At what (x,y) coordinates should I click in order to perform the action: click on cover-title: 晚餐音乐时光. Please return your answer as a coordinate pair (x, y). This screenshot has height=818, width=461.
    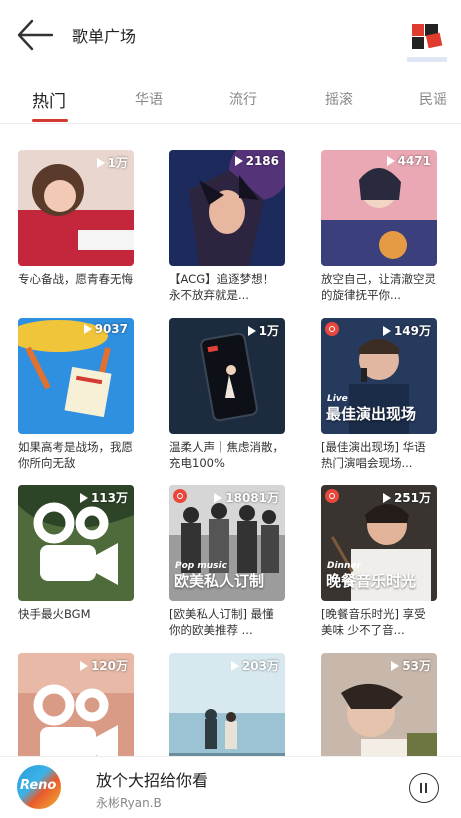
    Looking at the image, I should click on (371, 581).